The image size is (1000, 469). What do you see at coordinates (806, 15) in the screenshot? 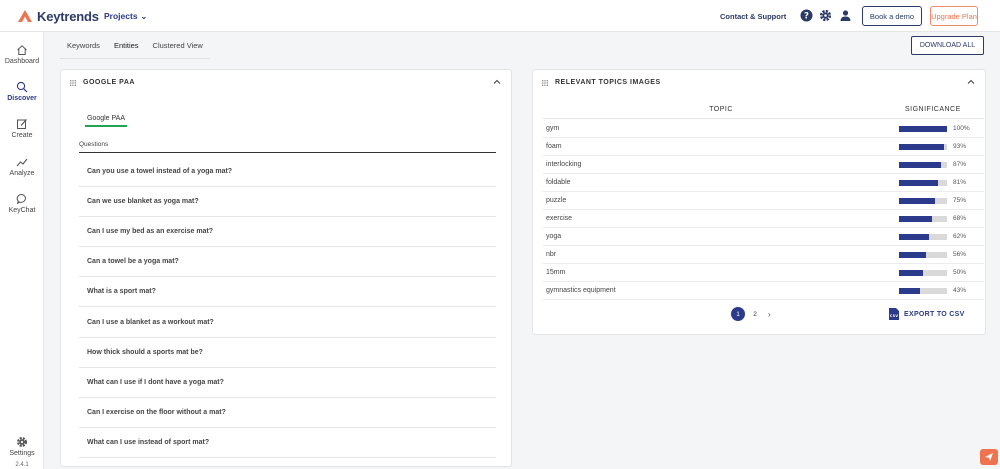
I see `help-icon: ?` at bounding box center [806, 15].